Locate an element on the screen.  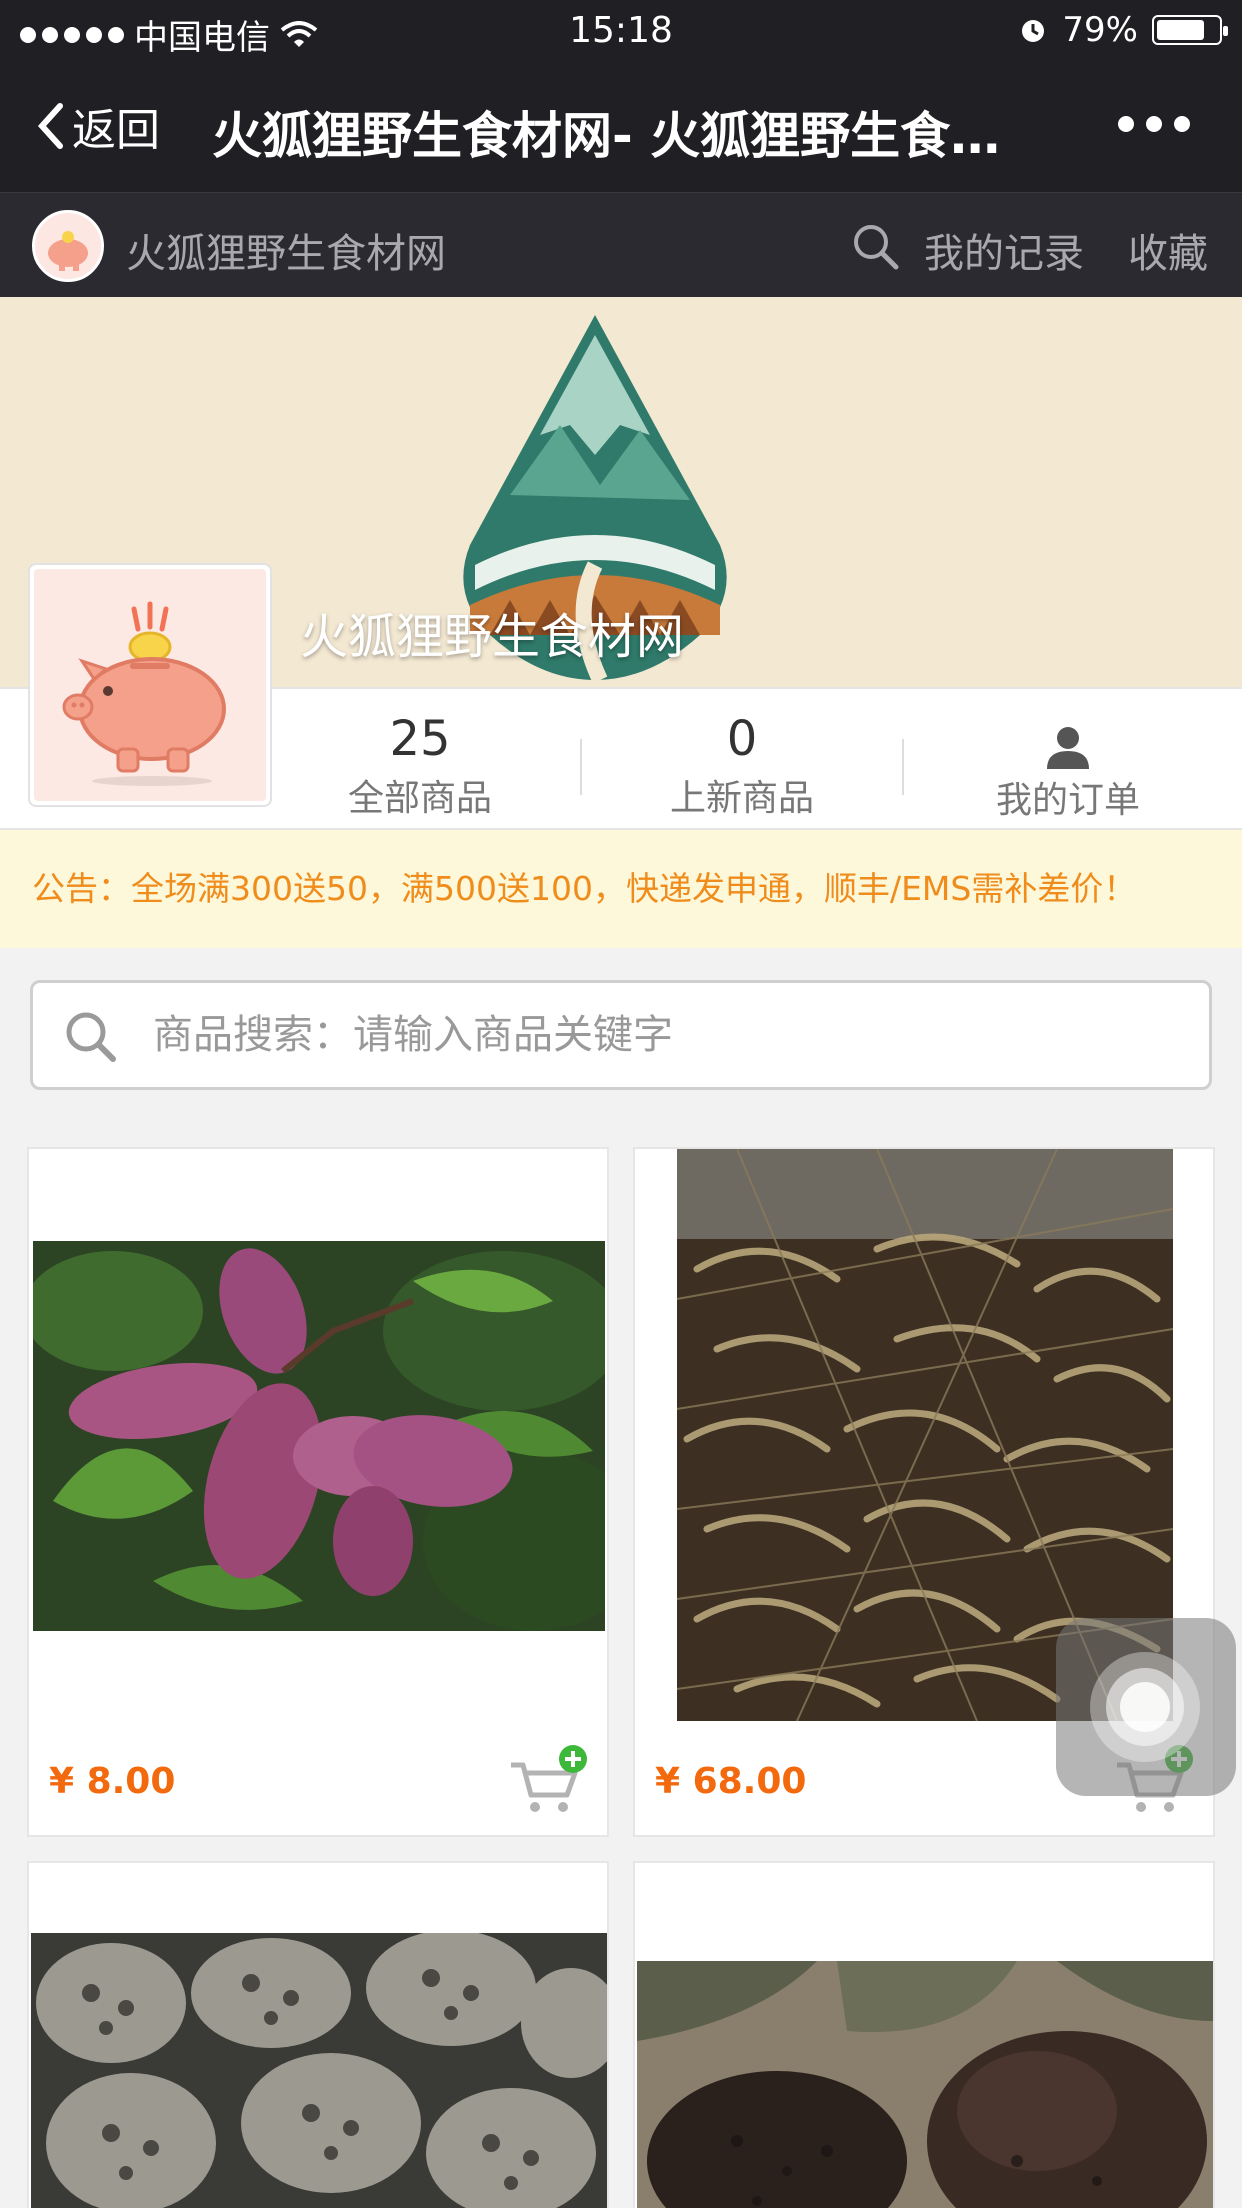
battery-icon is located at coordinates (1190, 30).